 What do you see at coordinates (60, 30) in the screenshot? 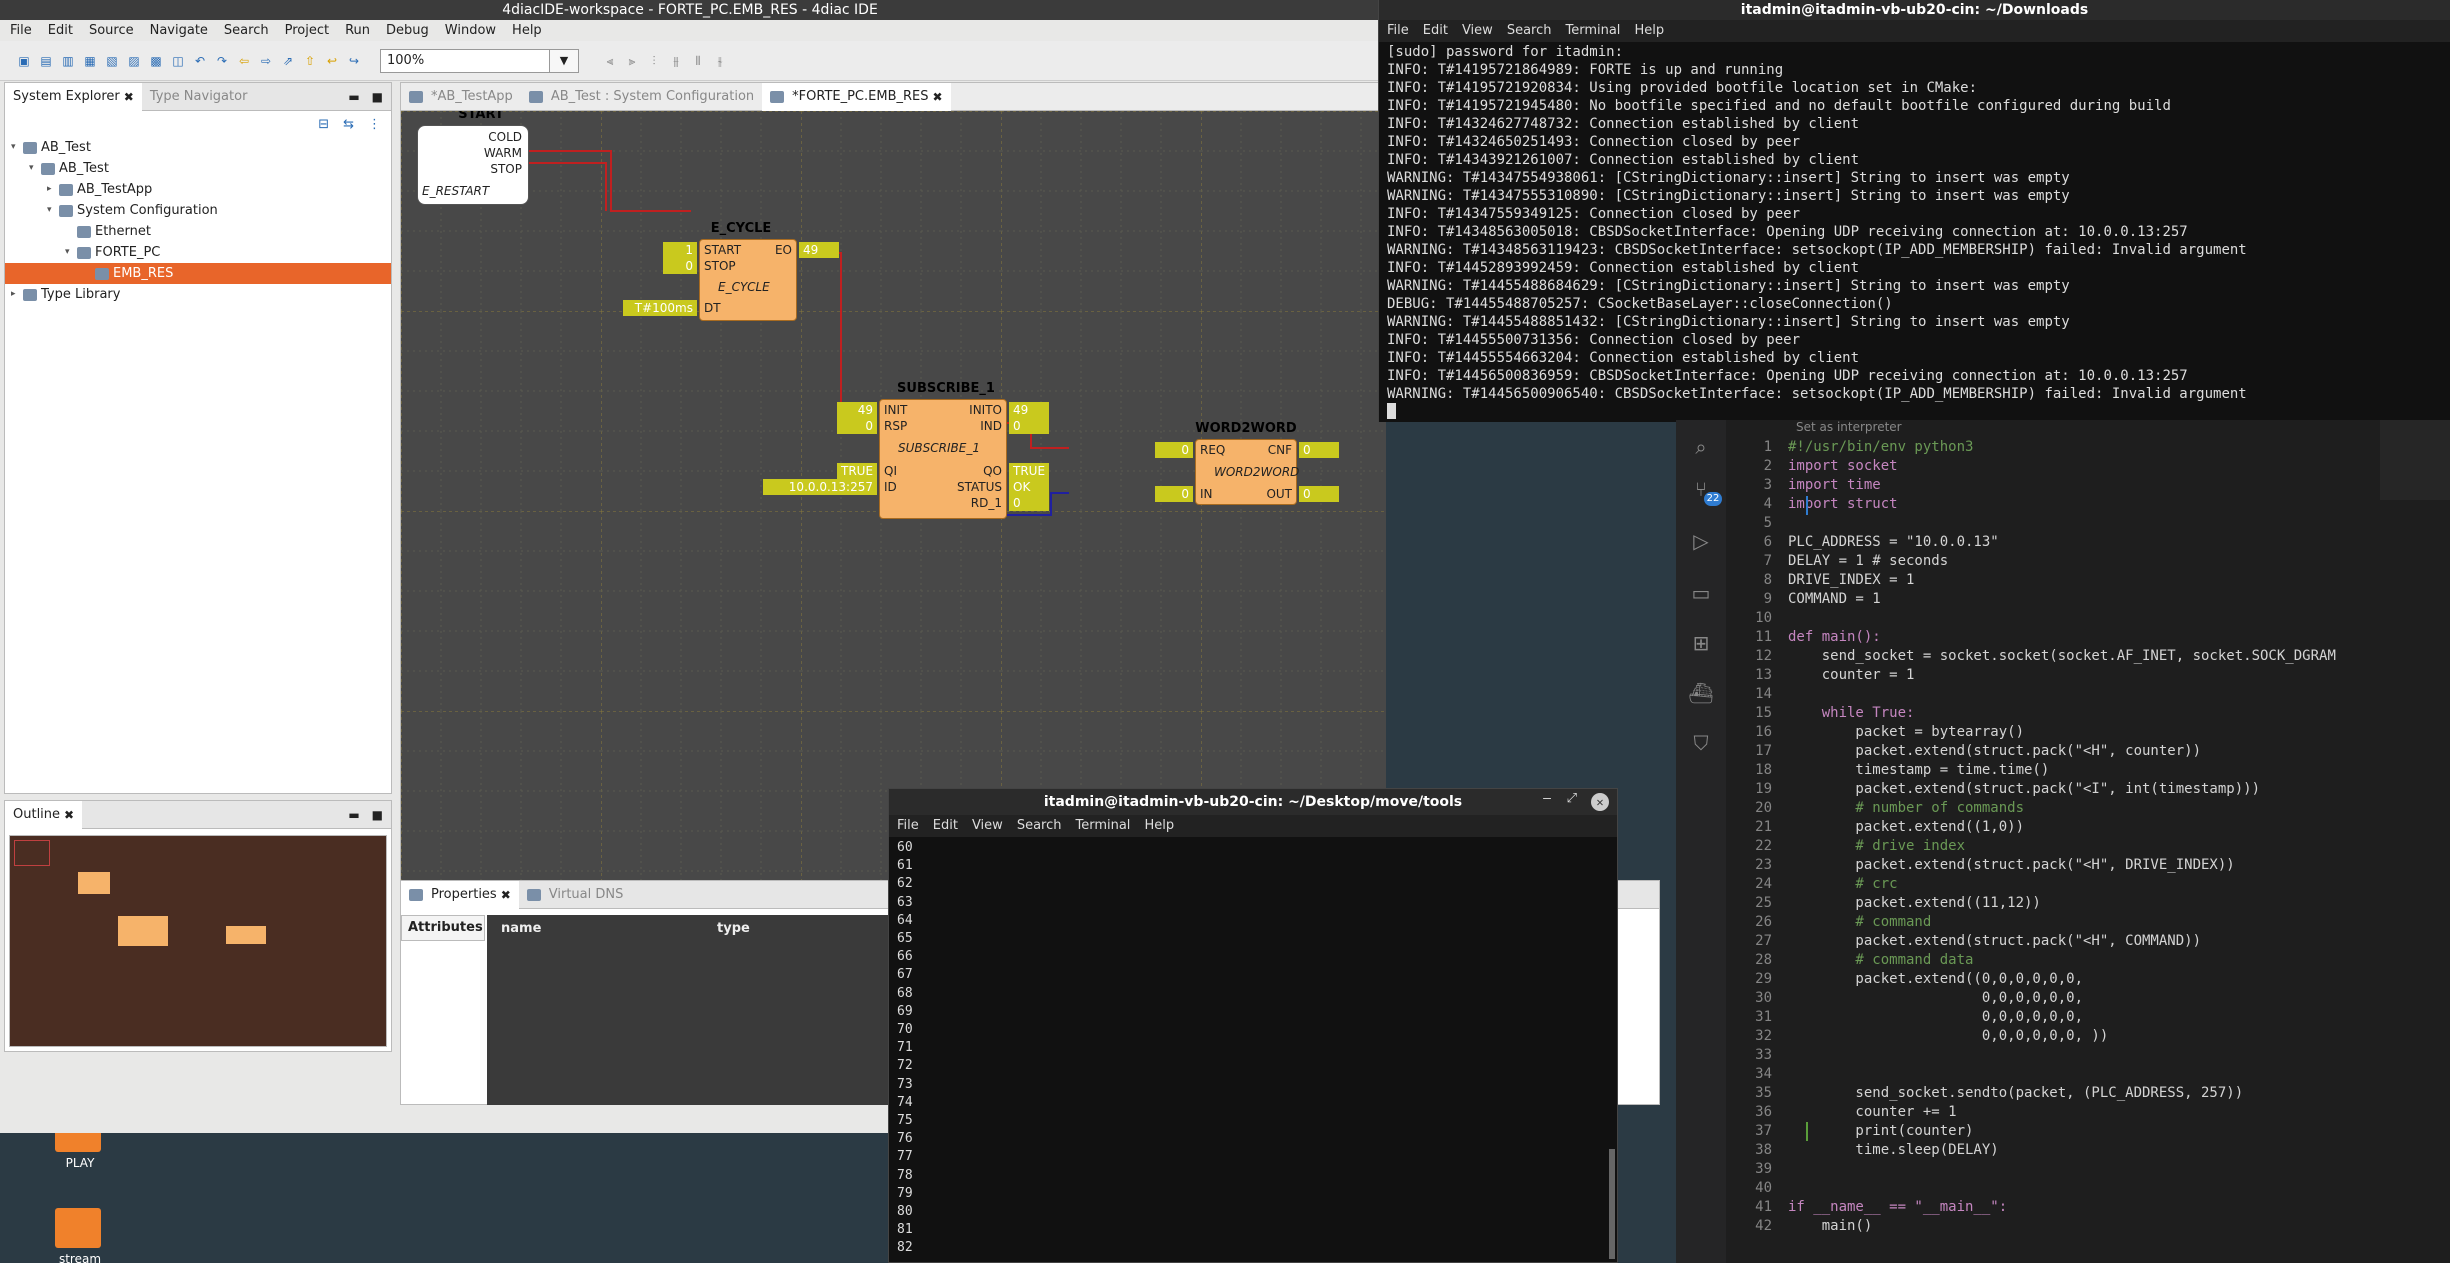
I see `menu-edit: Edit` at bounding box center [60, 30].